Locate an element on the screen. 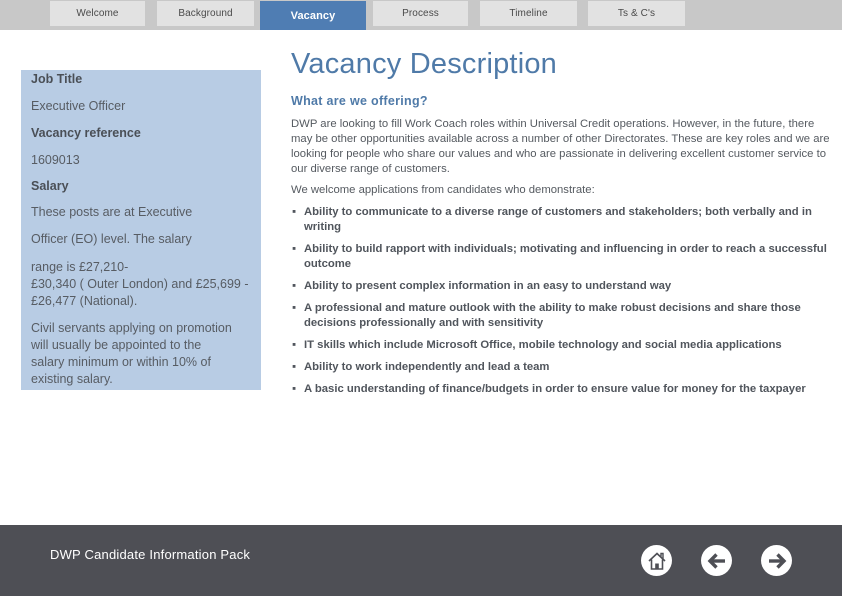 The image size is (842, 596). promotion-text-line: Civil servants applying on promotion is located at coordinates (131, 328).